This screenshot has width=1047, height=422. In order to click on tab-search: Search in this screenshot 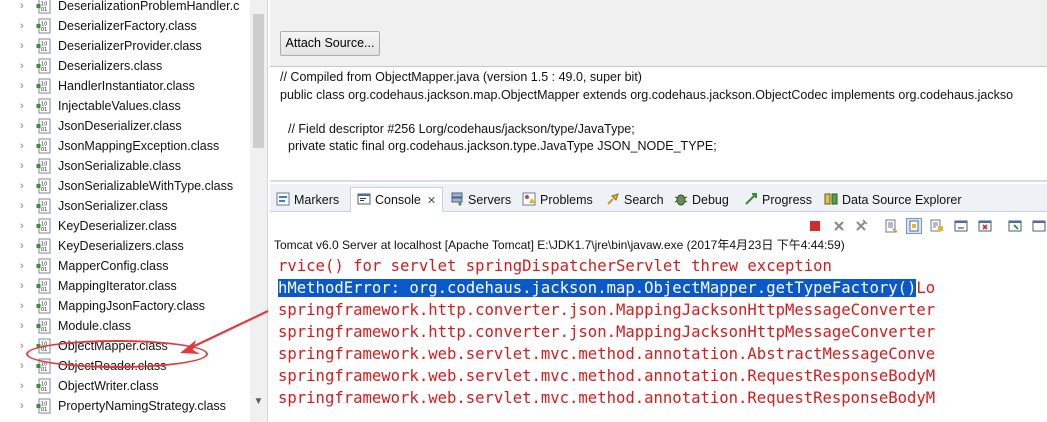, I will do `click(635, 200)`.